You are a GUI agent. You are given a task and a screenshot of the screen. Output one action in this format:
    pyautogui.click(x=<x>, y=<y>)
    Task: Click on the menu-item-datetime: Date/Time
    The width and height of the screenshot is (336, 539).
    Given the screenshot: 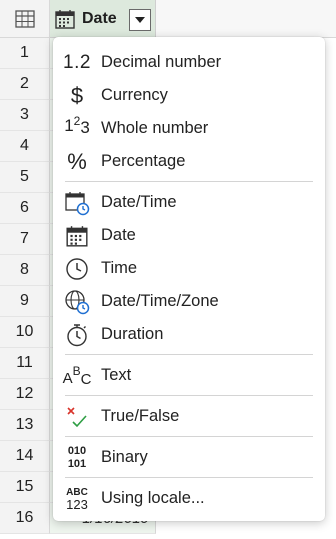 What is the action you would take?
    pyautogui.click(x=189, y=202)
    